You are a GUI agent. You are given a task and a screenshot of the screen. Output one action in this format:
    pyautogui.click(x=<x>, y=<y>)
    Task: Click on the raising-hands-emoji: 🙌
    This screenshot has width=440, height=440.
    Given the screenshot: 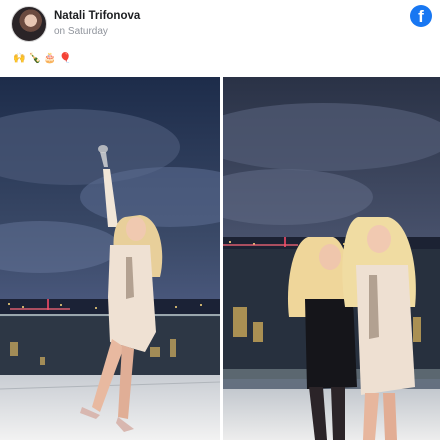 What is the action you would take?
    pyautogui.click(x=19, y=58)
    